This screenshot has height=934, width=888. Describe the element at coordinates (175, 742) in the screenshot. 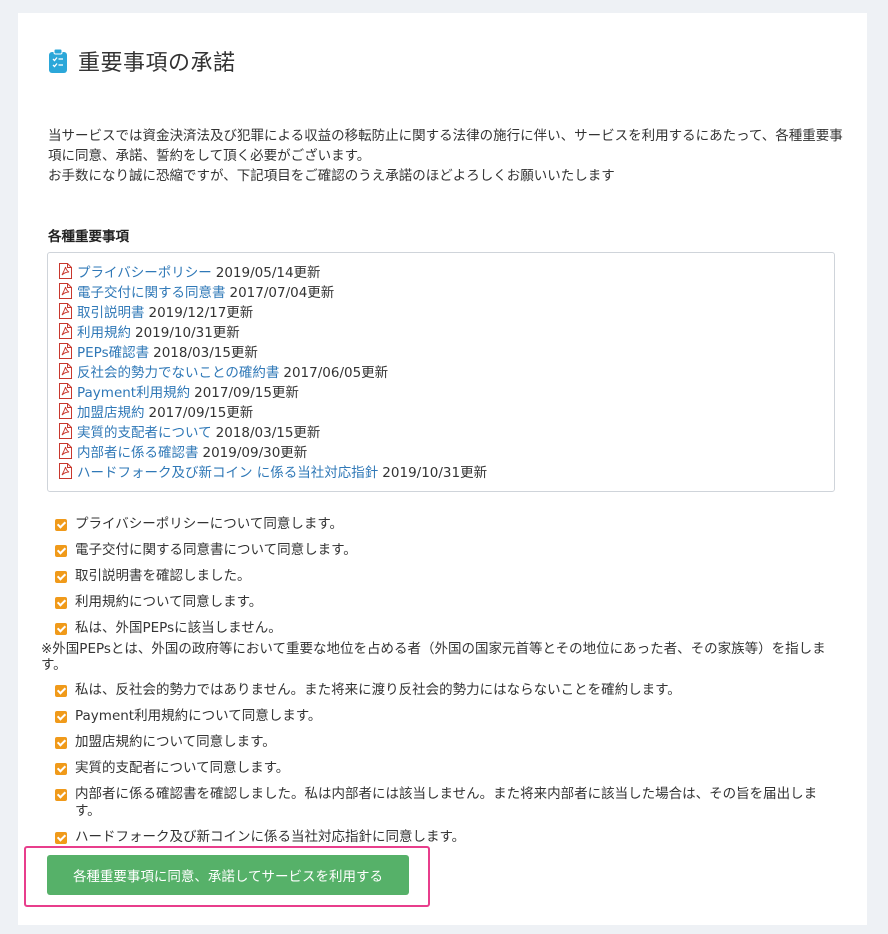

I see `agreement-text: 加盟店規約について同意します。` at that location.